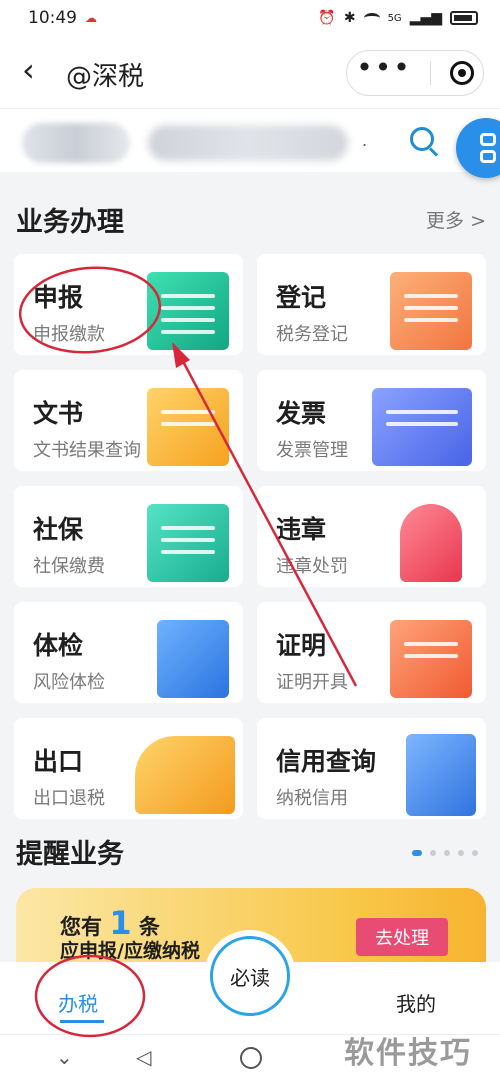 The width and height of the screenshot is (500, 1083). Describe the element at coordinates (91, 18) in the screenshot. I see `cloud-icon: ☁` at that location.